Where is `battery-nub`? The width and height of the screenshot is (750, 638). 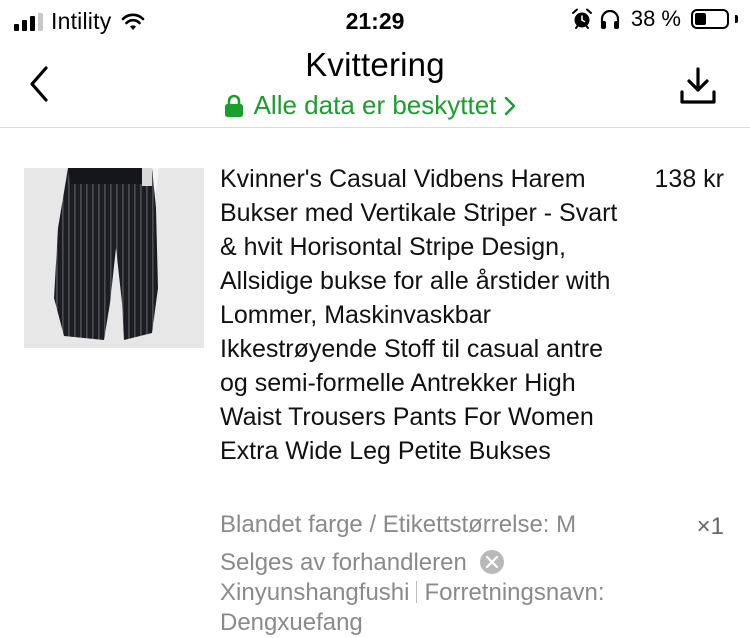 battery-nub is located at coordinates (736, 19).